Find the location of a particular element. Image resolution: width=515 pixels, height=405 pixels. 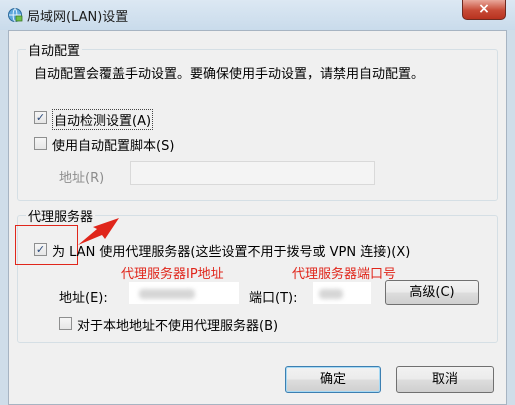

proxy-address-label: 地址(E): is located at coordinates (83, 298).